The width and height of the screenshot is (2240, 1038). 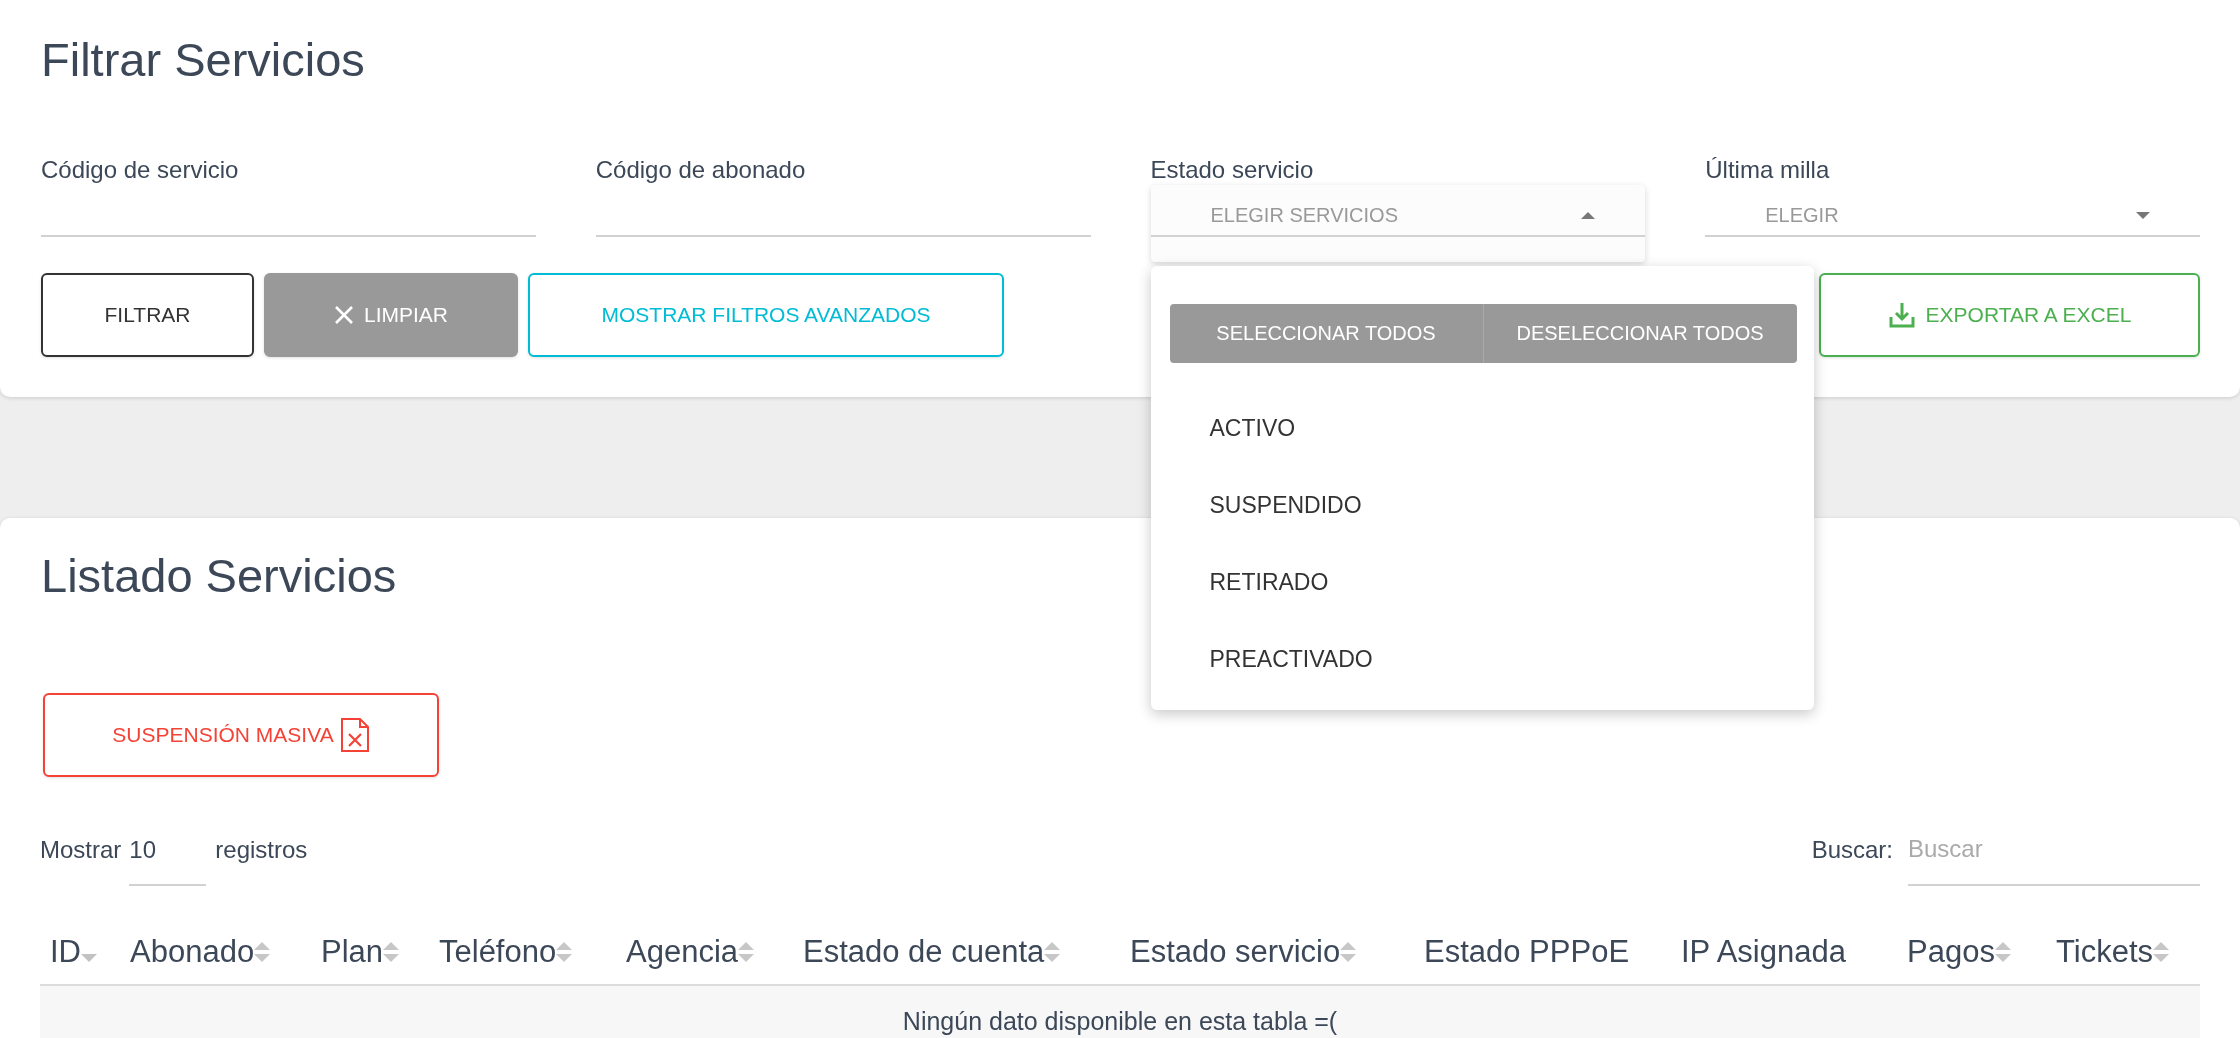 I want to click on column-header: Teléfono, so click(x=522, y=952).